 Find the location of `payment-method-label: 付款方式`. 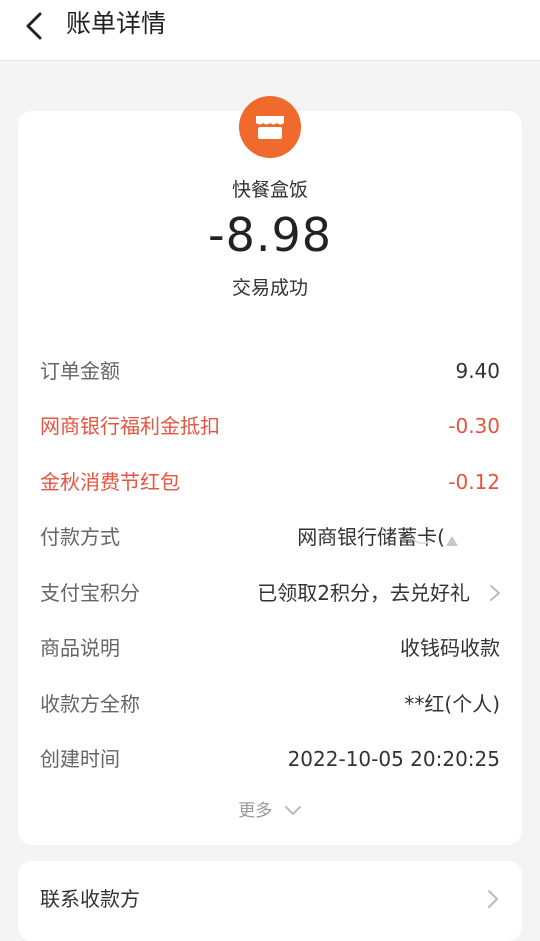

payment-method-label: 付款方式 is located at coordinates (80, 537).